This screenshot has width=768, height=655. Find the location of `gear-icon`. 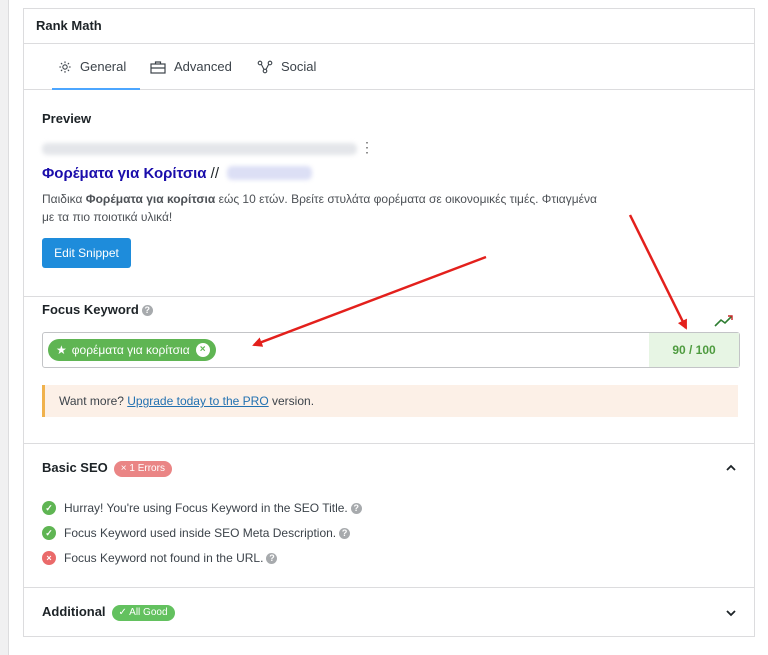

gear-icon is located at coordinates (65, 66).